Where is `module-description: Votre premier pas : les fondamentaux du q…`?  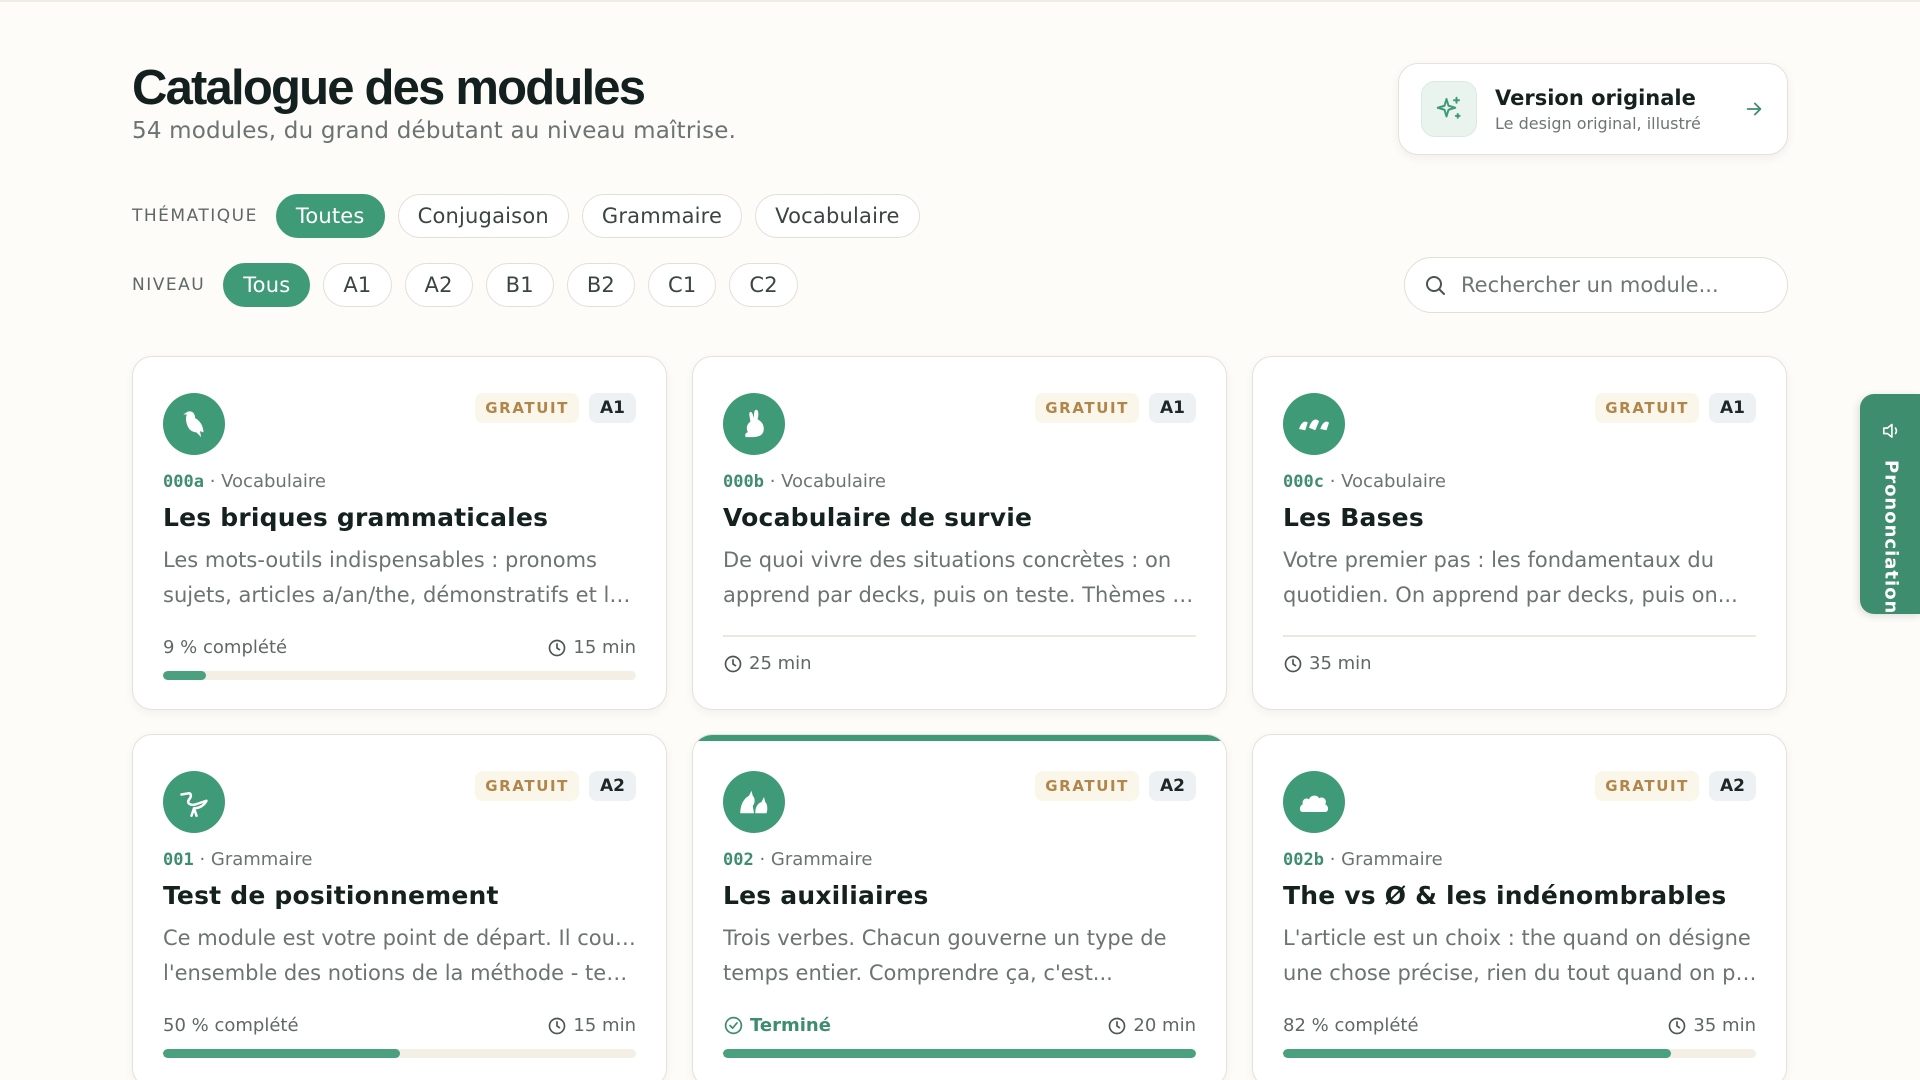 module-description: Votre premier pas : les fondamentaux du q… is located at coordinates (1510, 577).